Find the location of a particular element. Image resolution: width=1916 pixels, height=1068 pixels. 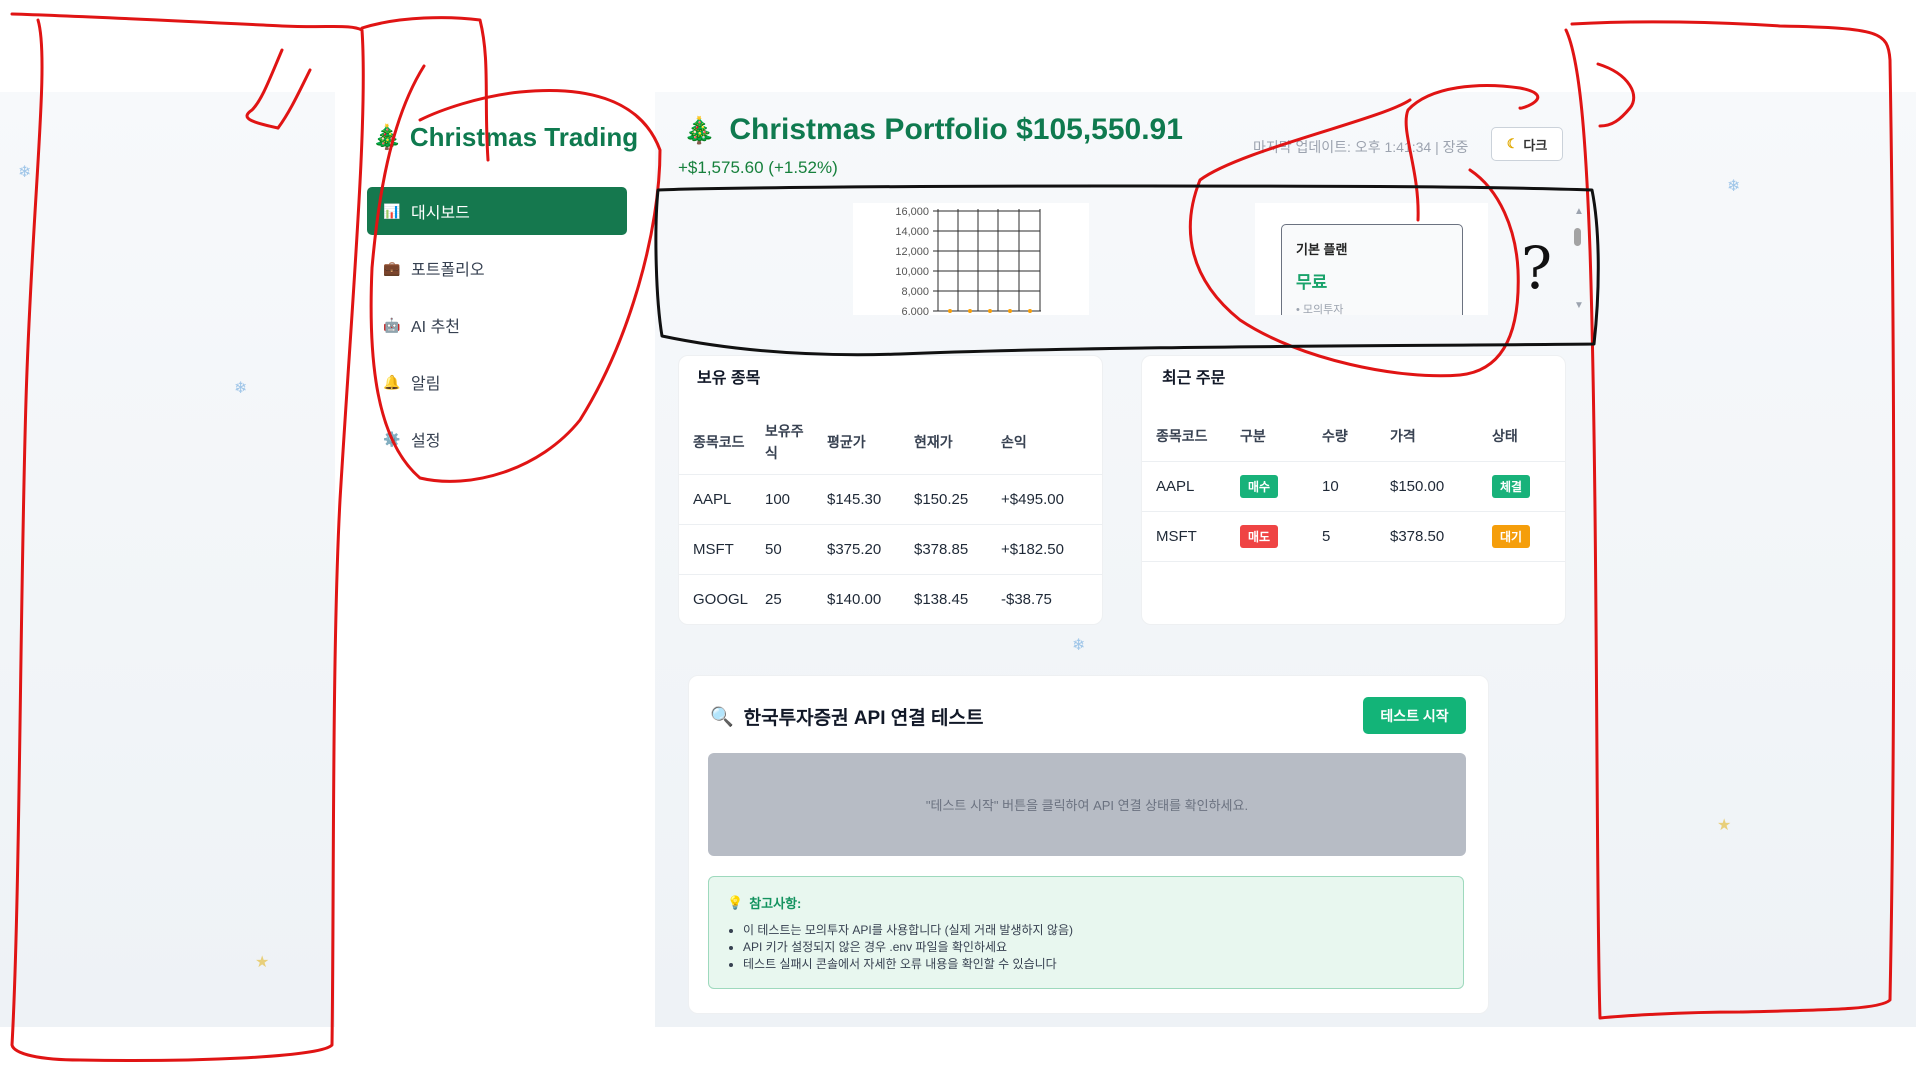

briefcase-icon: 💼 is located at coordinates (392, 267).